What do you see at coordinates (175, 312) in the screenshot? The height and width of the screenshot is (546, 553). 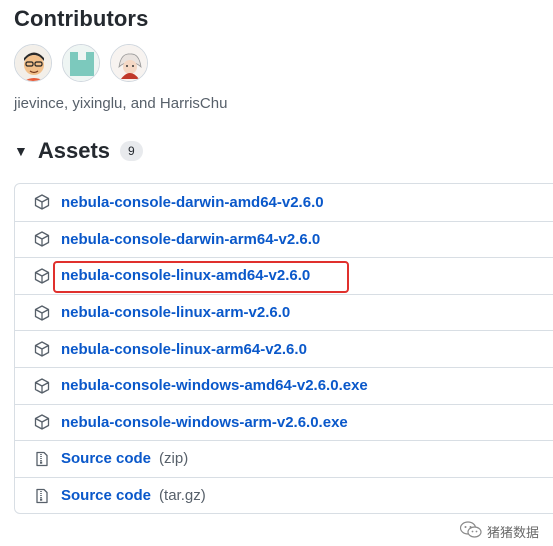 I see `asset-link-linux-arm: nebula-console-linux-arm-v2.6.0` at bounding box center [175, 312].